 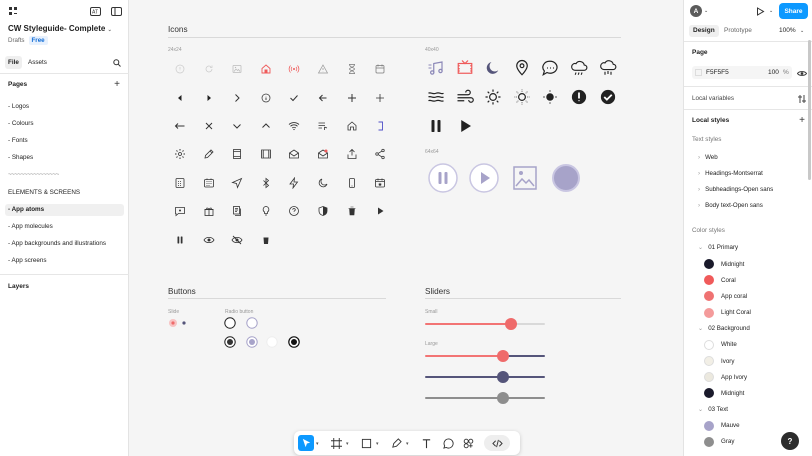 What do you see at coordinates (294, 211) in the screenshot?
I see `question-icon` at bounding box center [294, 211].